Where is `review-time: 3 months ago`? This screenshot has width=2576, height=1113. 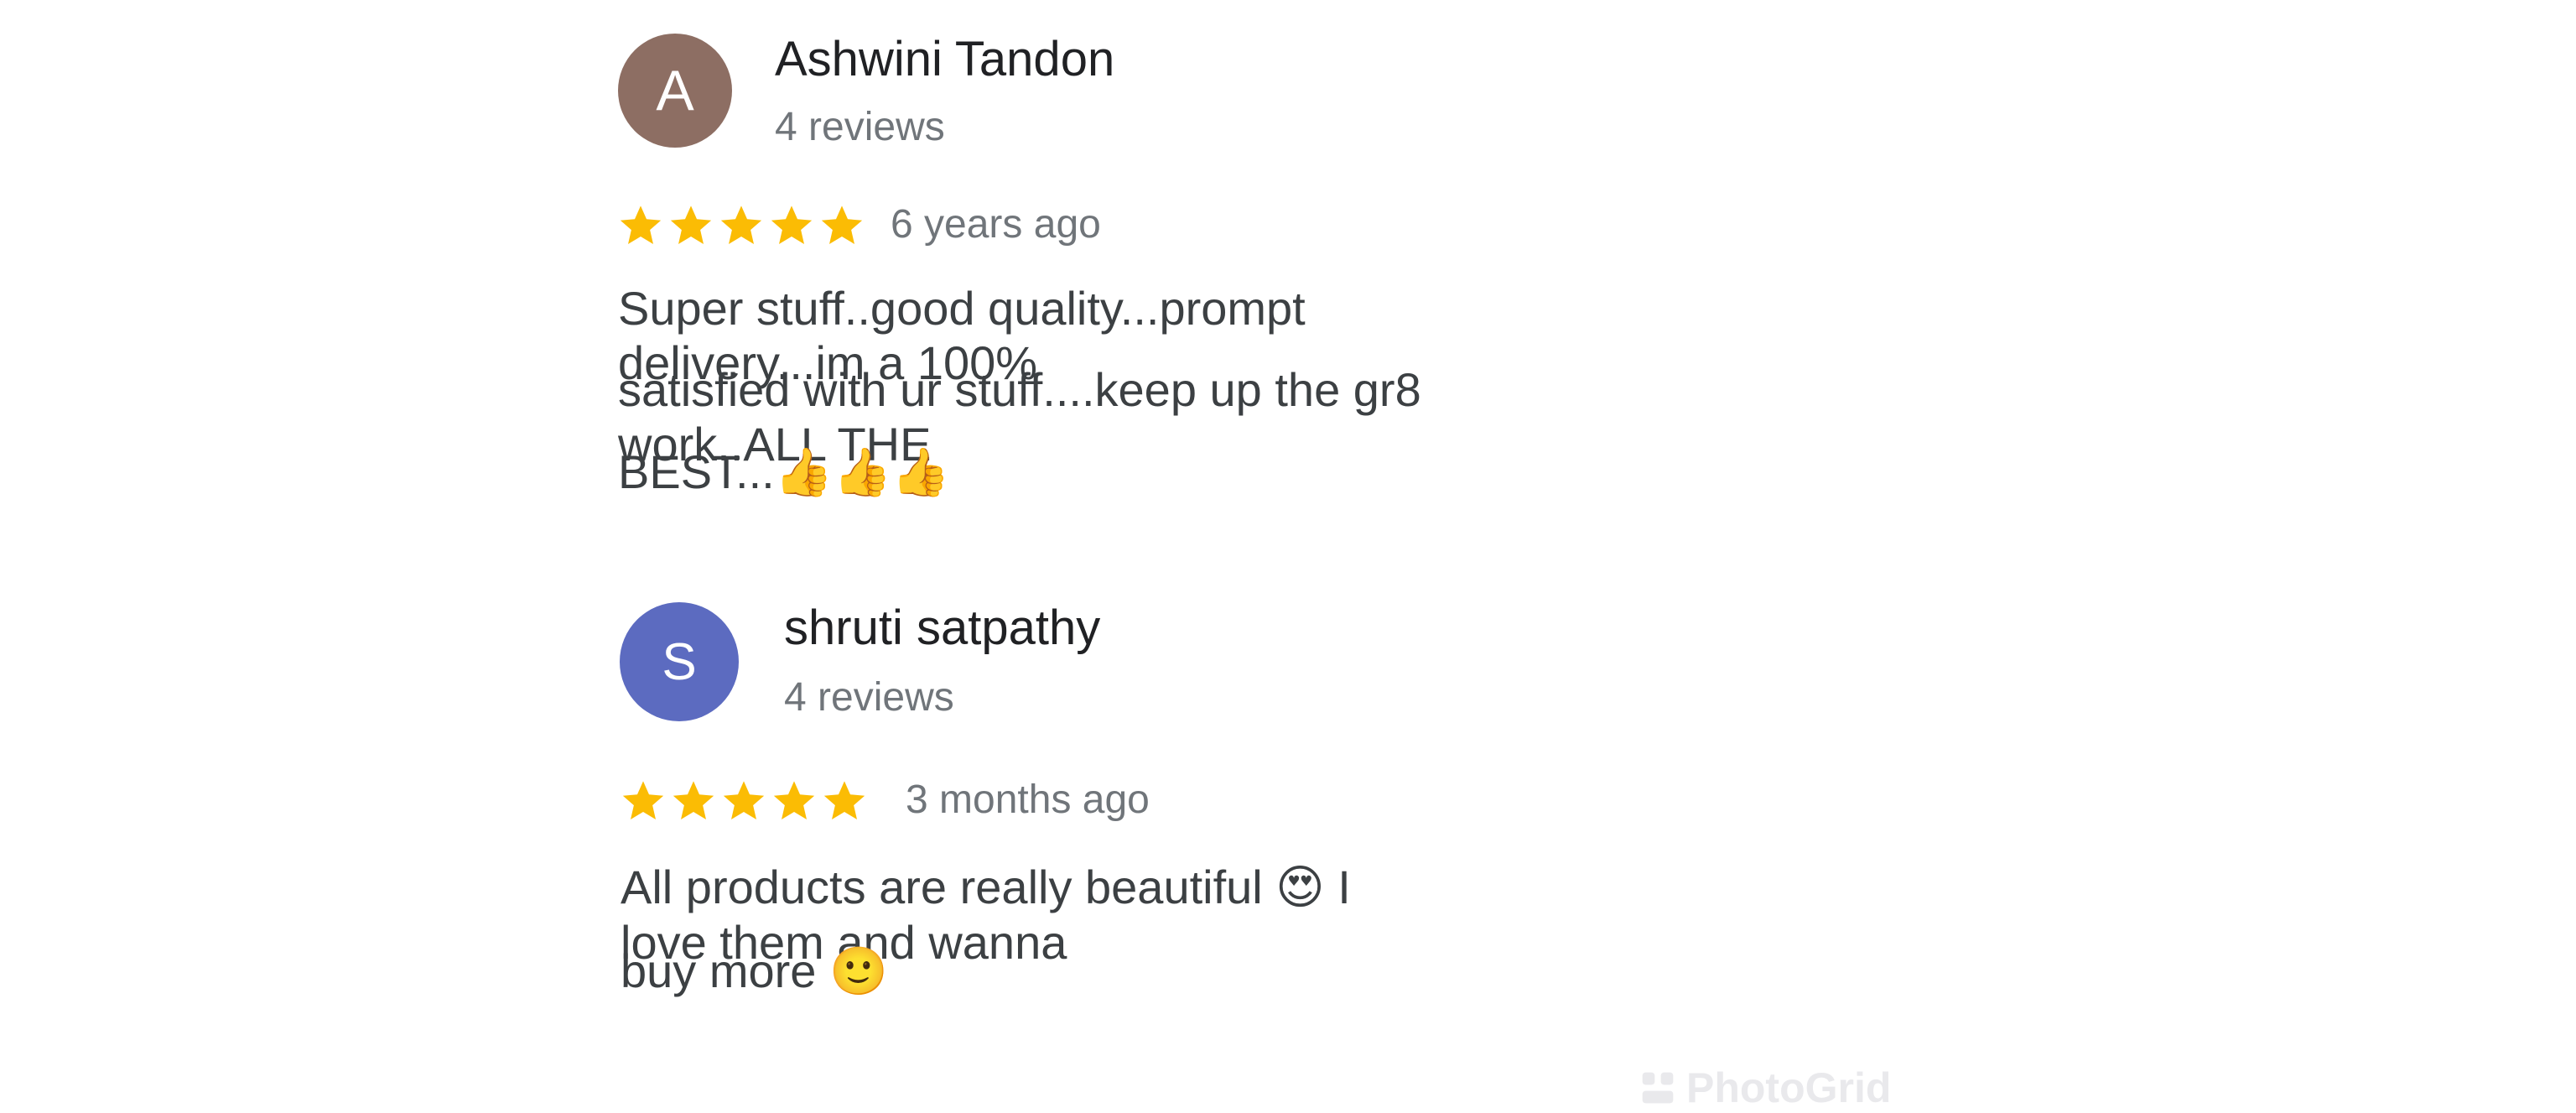
review-time: 3 months ago is located at coordinates (1028, 800).